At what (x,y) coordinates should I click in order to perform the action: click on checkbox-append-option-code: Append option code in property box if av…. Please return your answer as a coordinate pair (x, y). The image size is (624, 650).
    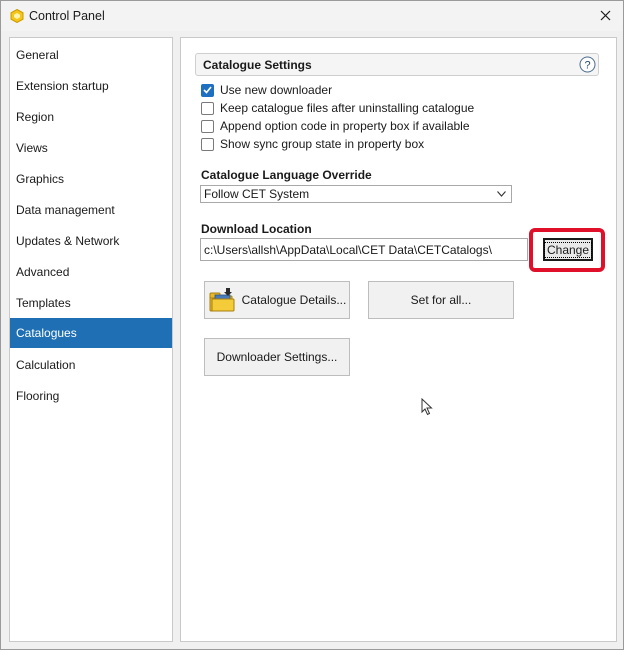
    Looking at the image, I should click on (335, 126).